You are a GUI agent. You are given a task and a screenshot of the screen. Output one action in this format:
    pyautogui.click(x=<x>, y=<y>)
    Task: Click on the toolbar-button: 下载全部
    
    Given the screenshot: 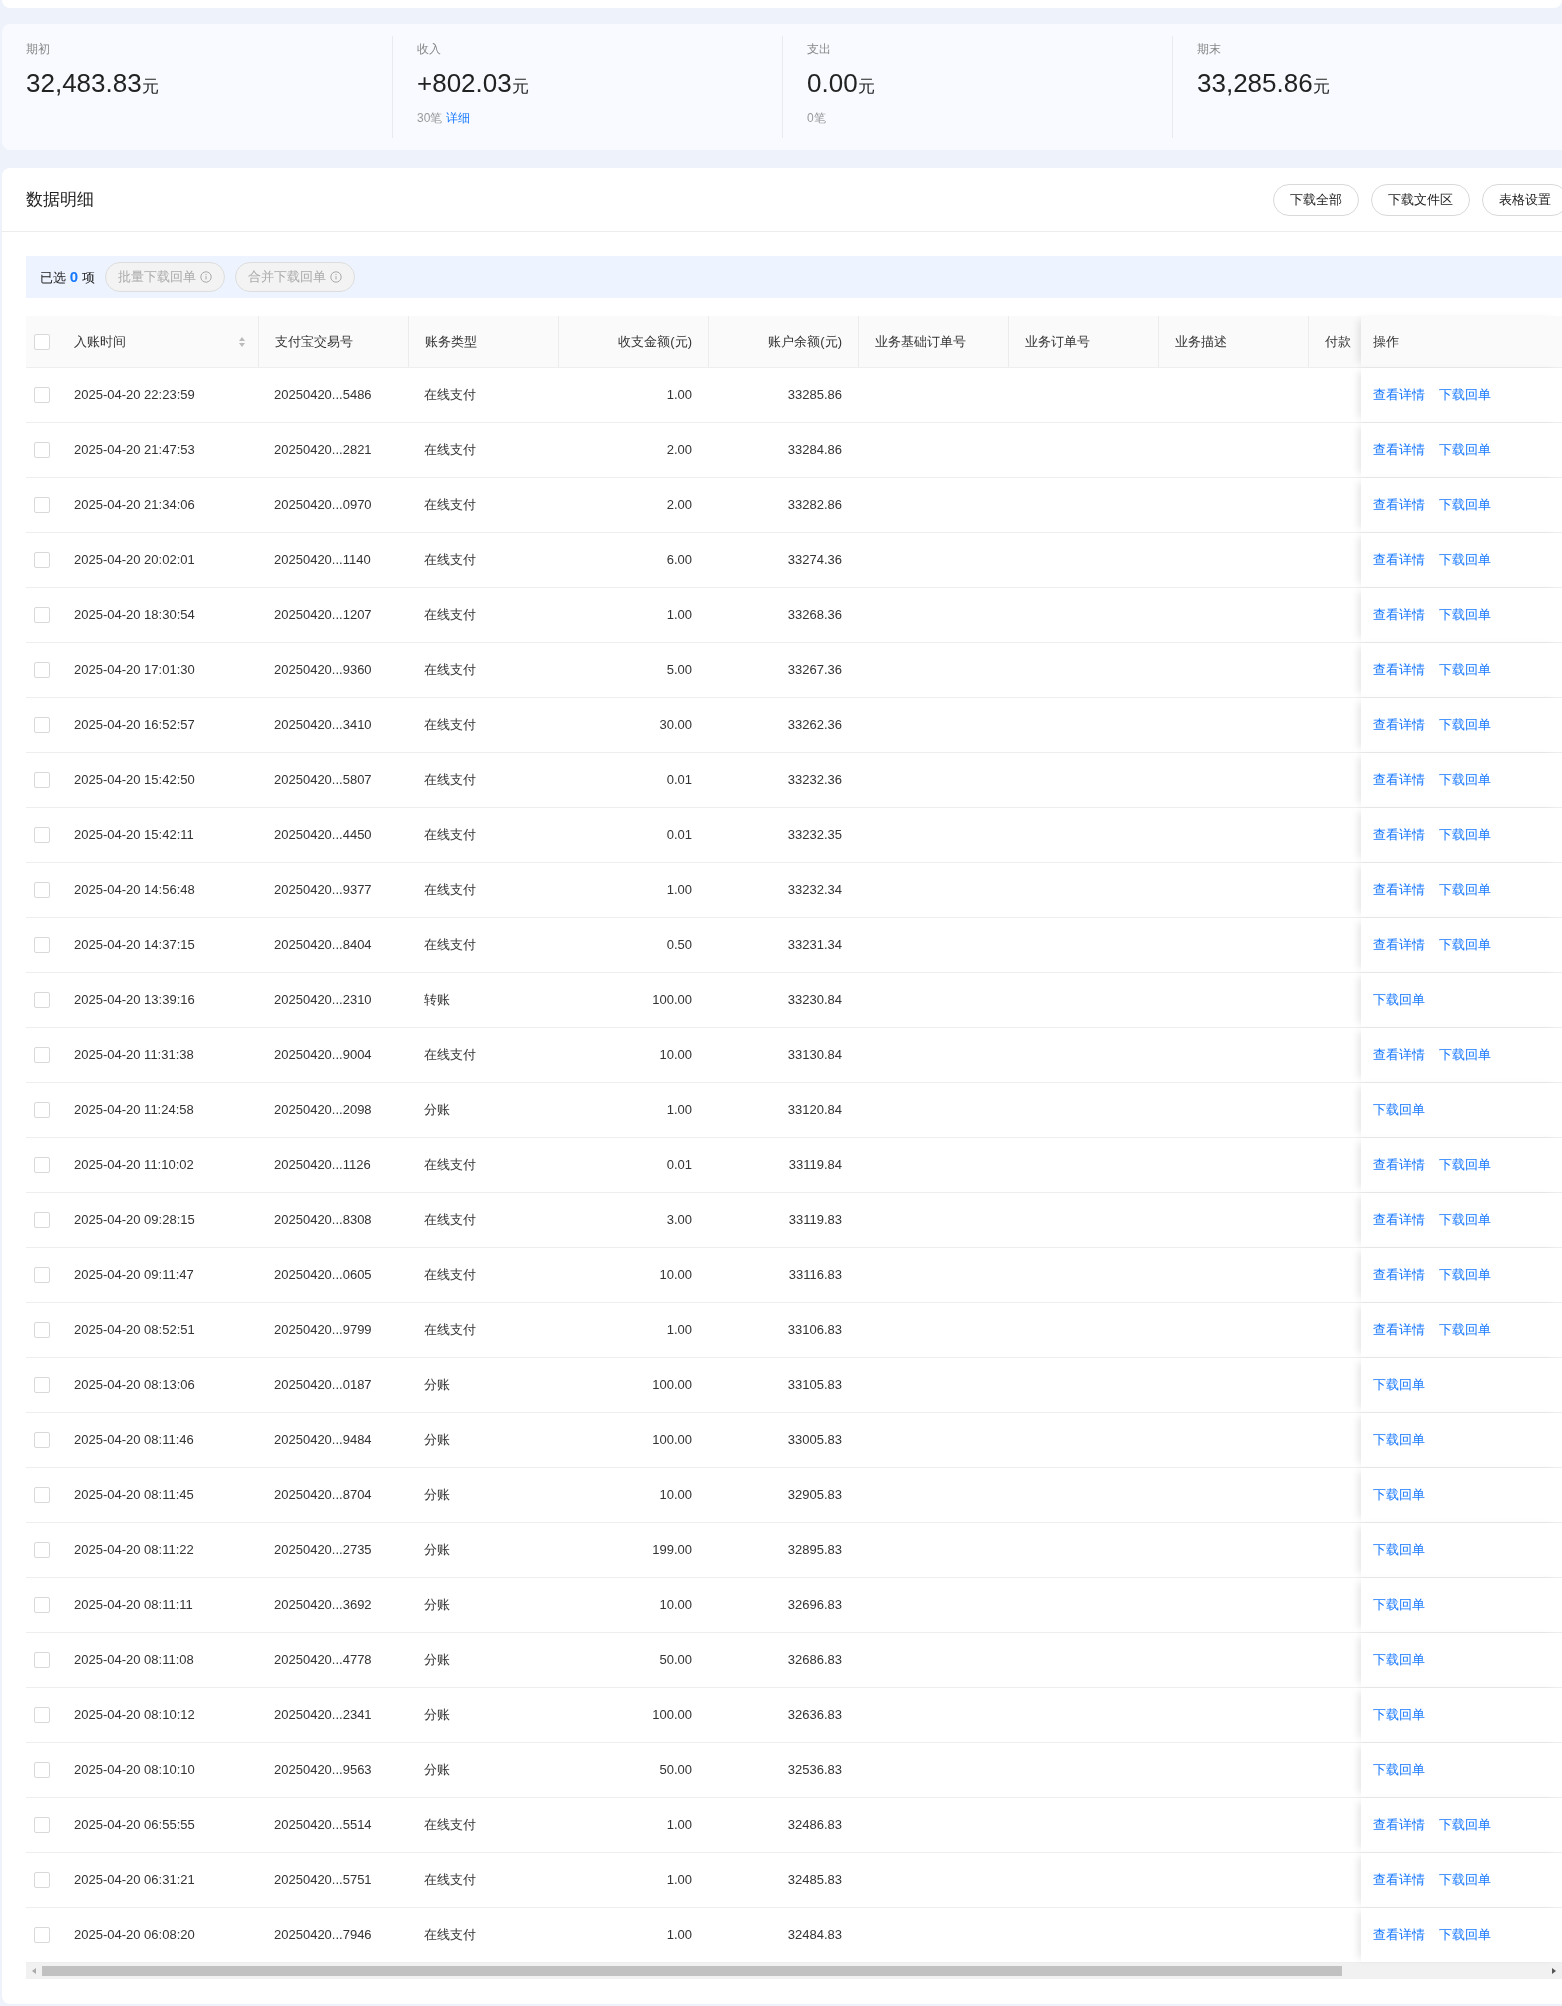 What is the action you would take?
    pyautogui.click(x=1316, y=199)
    